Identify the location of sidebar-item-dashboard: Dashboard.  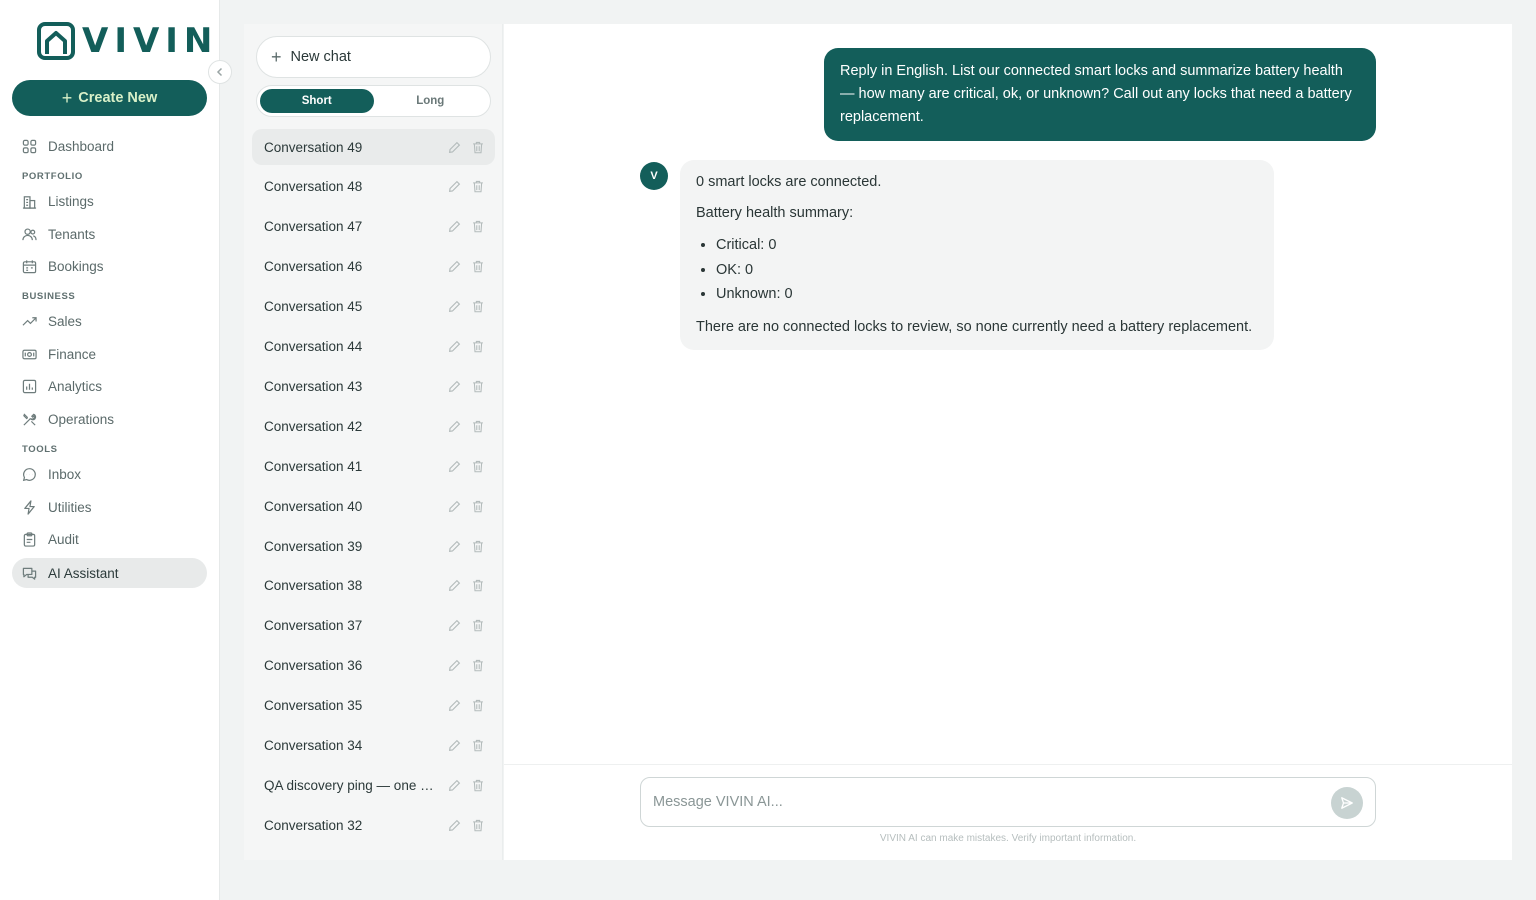
(109, 146).